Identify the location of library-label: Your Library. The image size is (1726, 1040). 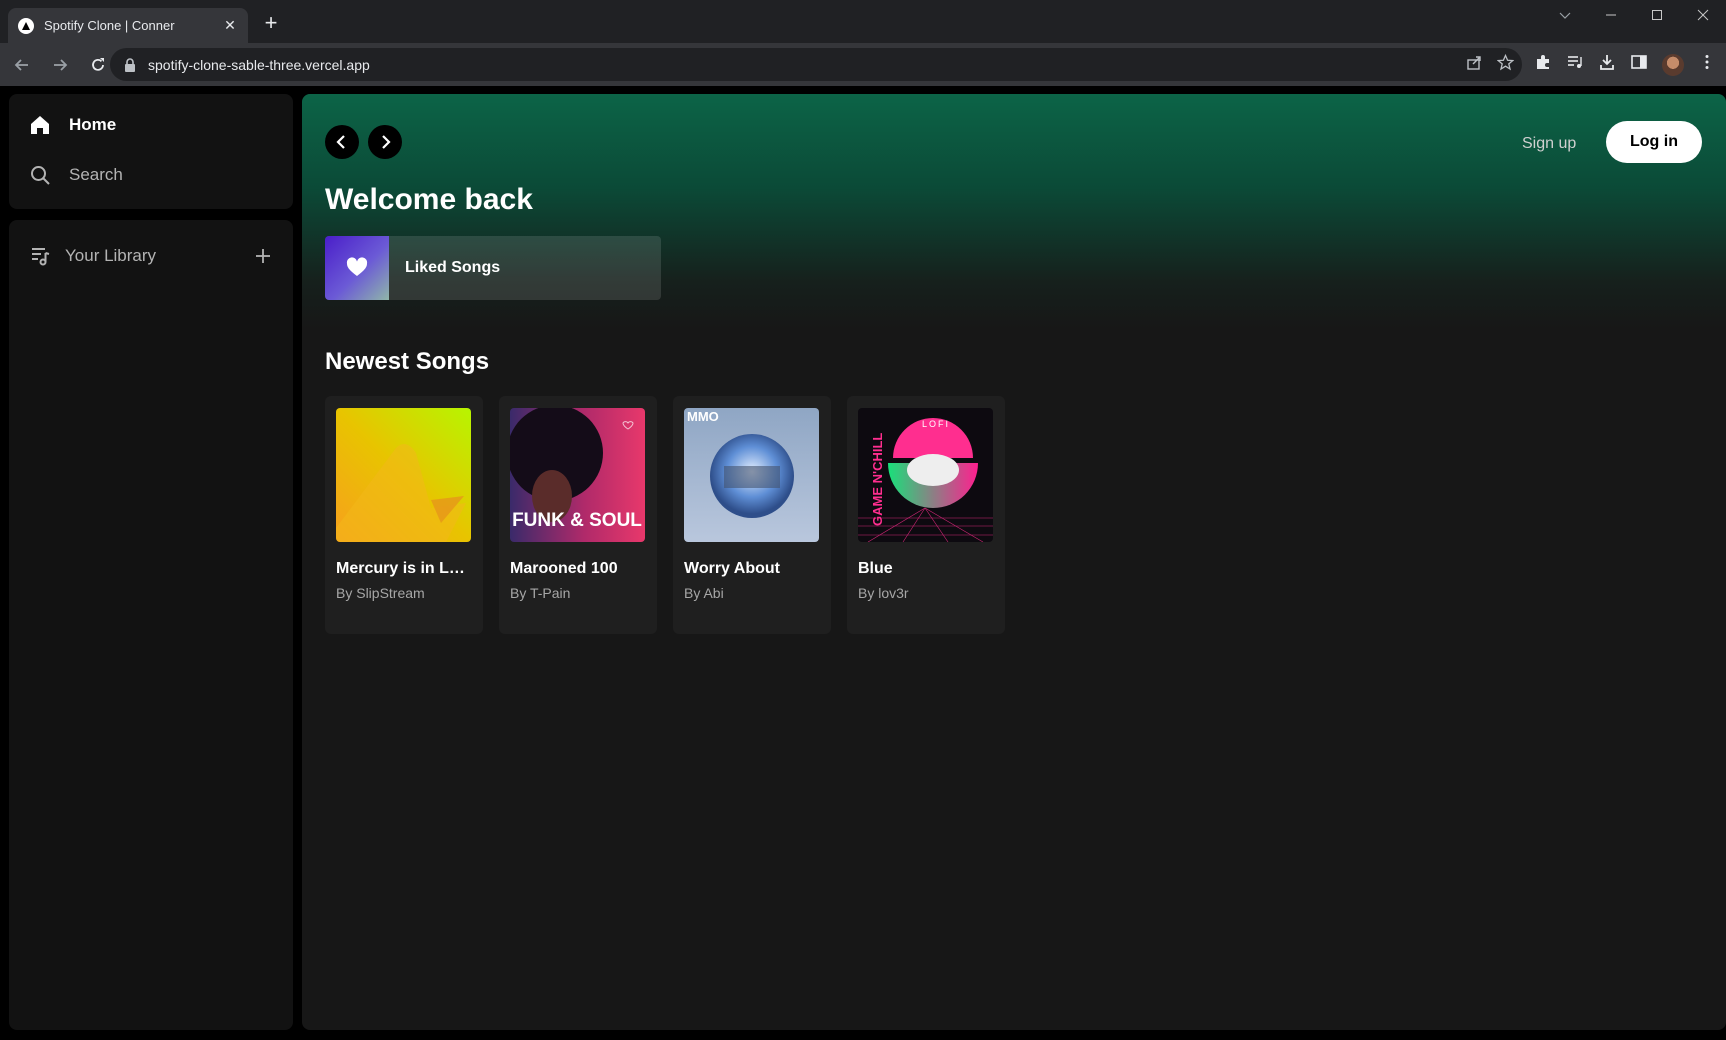
(111, 255).